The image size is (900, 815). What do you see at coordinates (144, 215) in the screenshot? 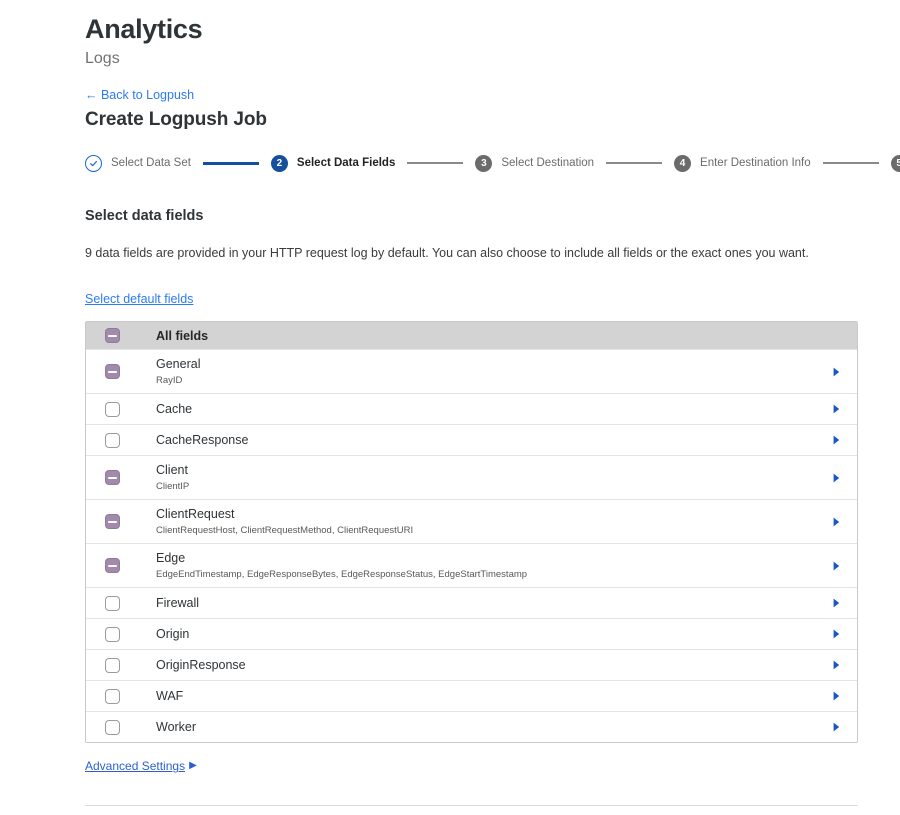
I see `section-title: Select data fields` at bounding box center [144, 215].